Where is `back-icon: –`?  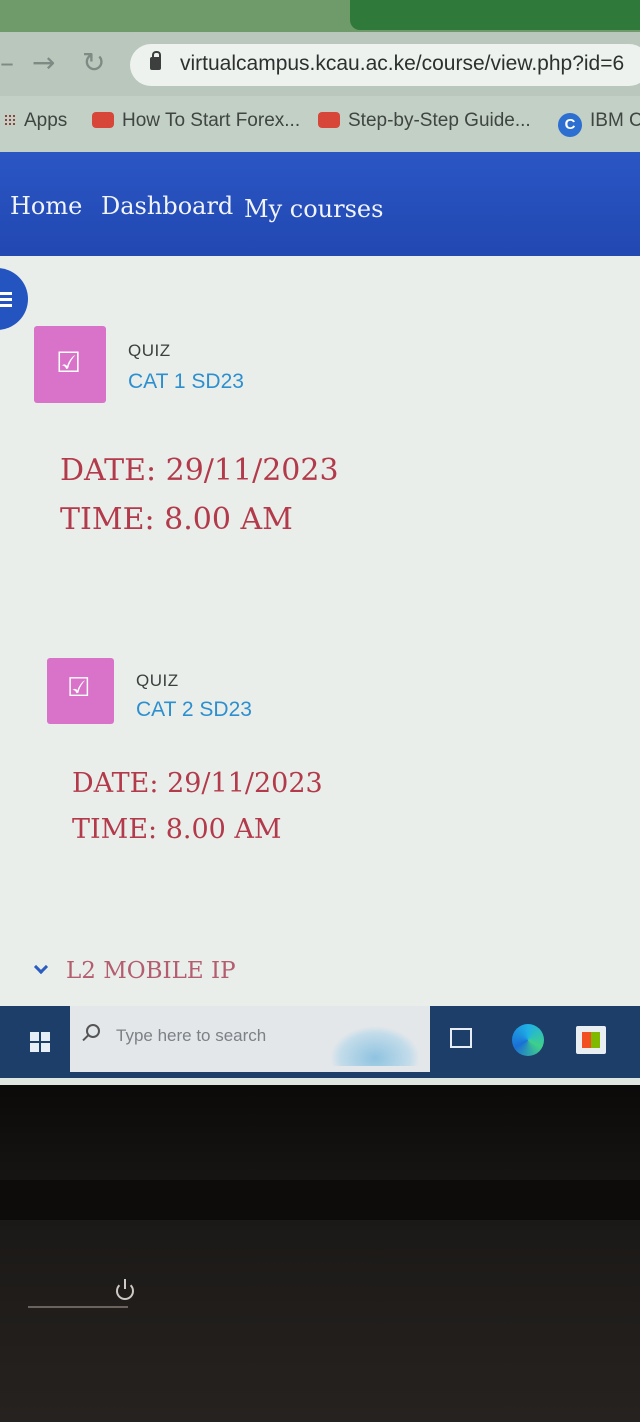
back-icon: – is located at coordinates (7, 62).